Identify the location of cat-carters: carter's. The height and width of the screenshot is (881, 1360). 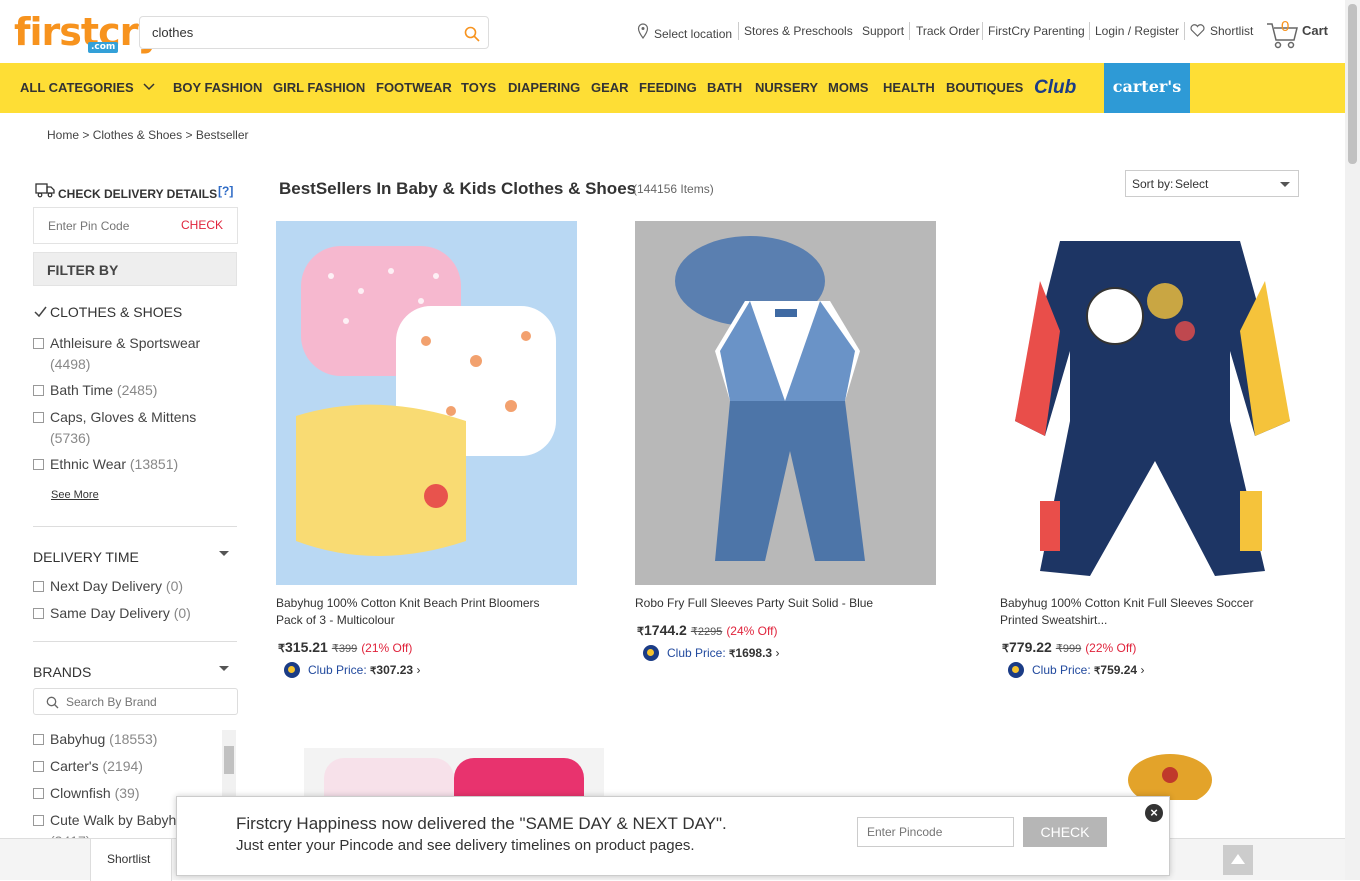
(1147, 88).